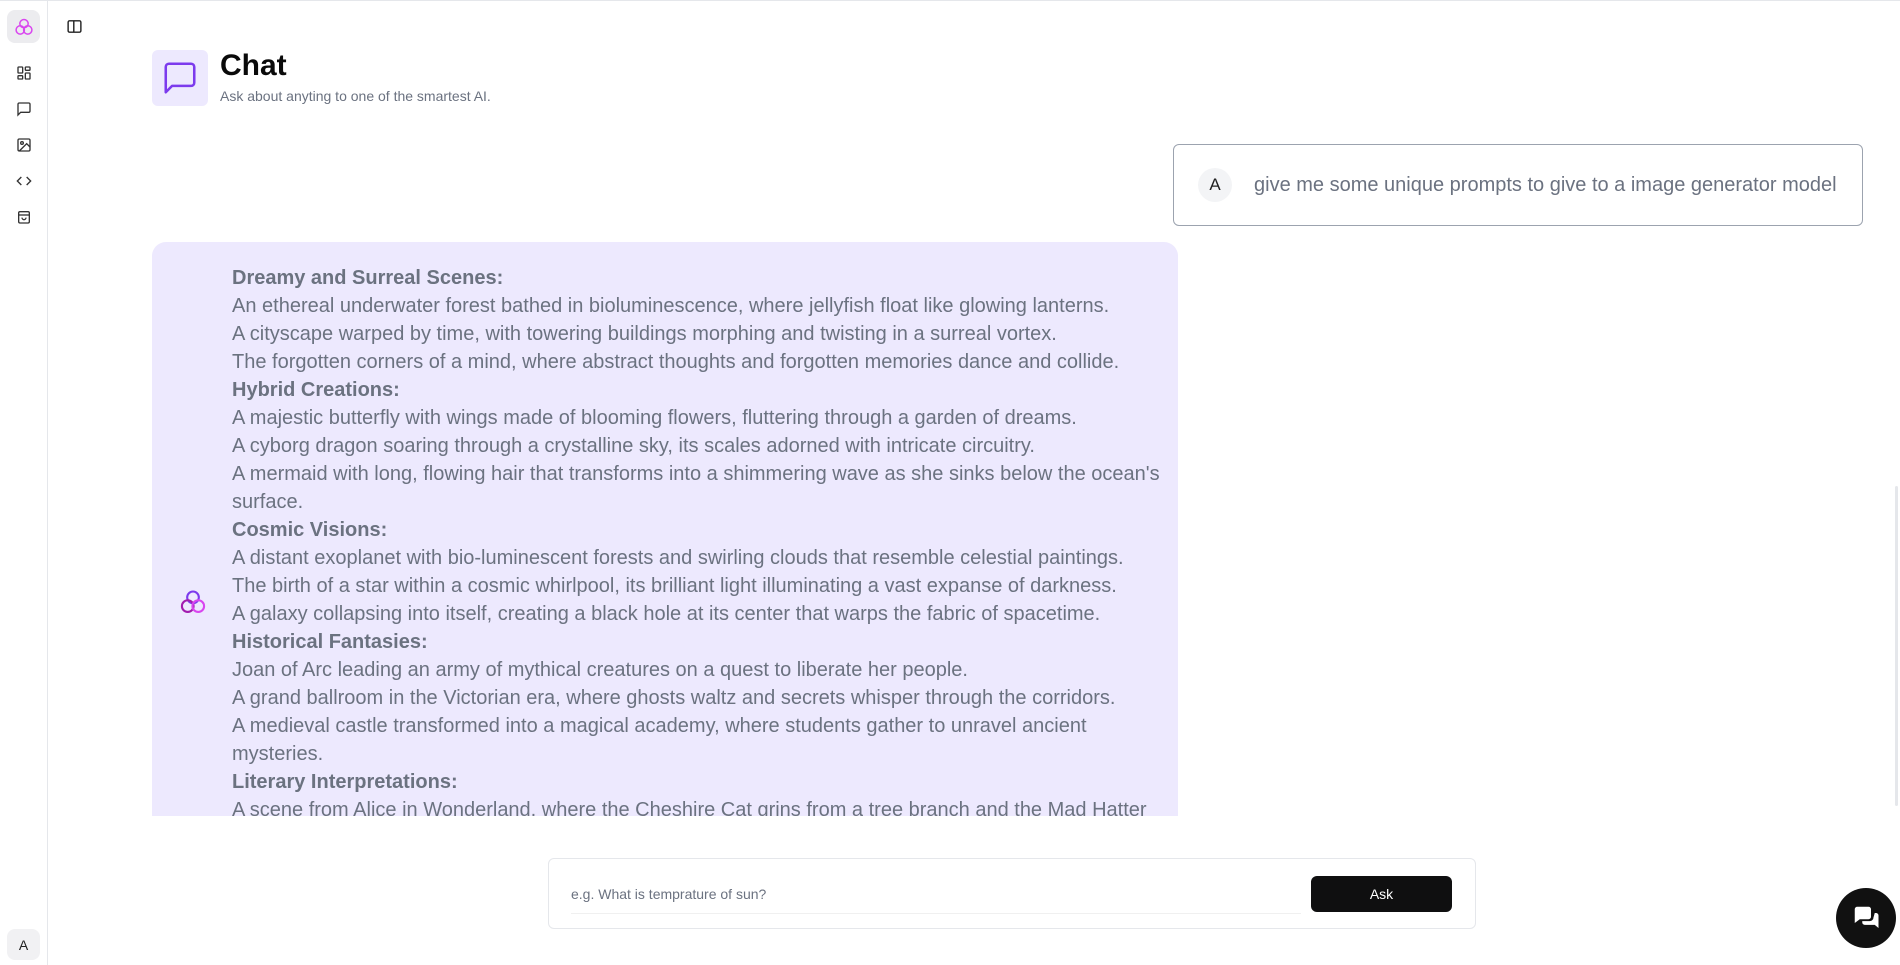 The image size is (1900, 965). I want to click on user-message-initial: A, so click(1215, 184).